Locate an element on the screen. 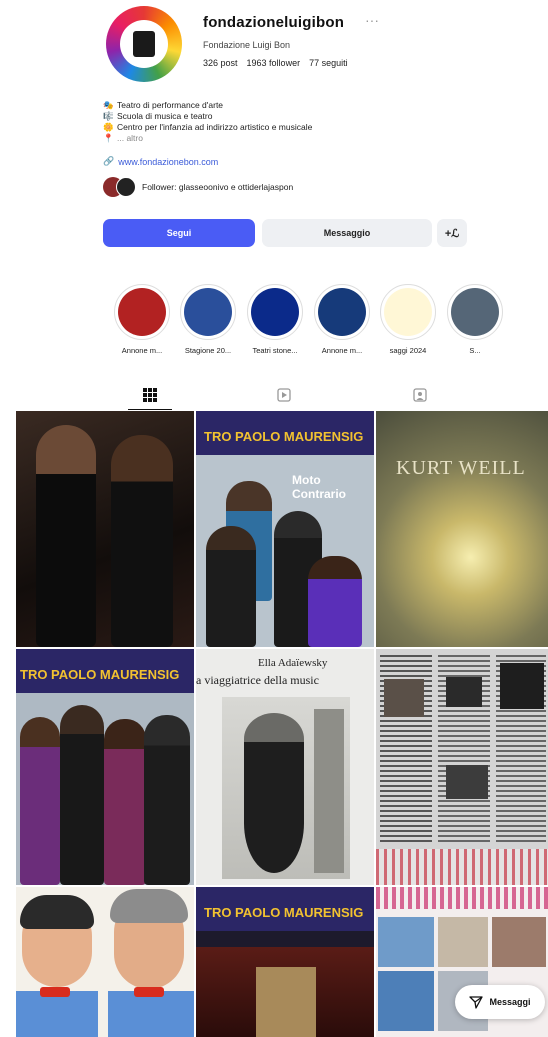 The image size is (548, 1037). profile-tabs is located at coordinates (274, 395).